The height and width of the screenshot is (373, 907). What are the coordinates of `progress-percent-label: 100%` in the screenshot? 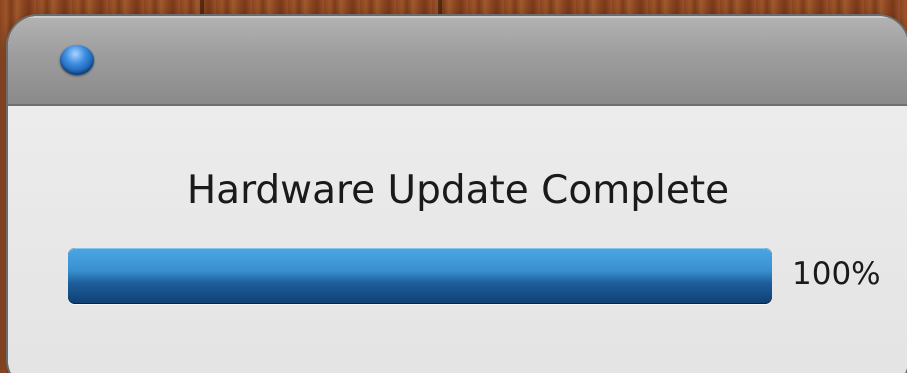 It's located at (836, 274).